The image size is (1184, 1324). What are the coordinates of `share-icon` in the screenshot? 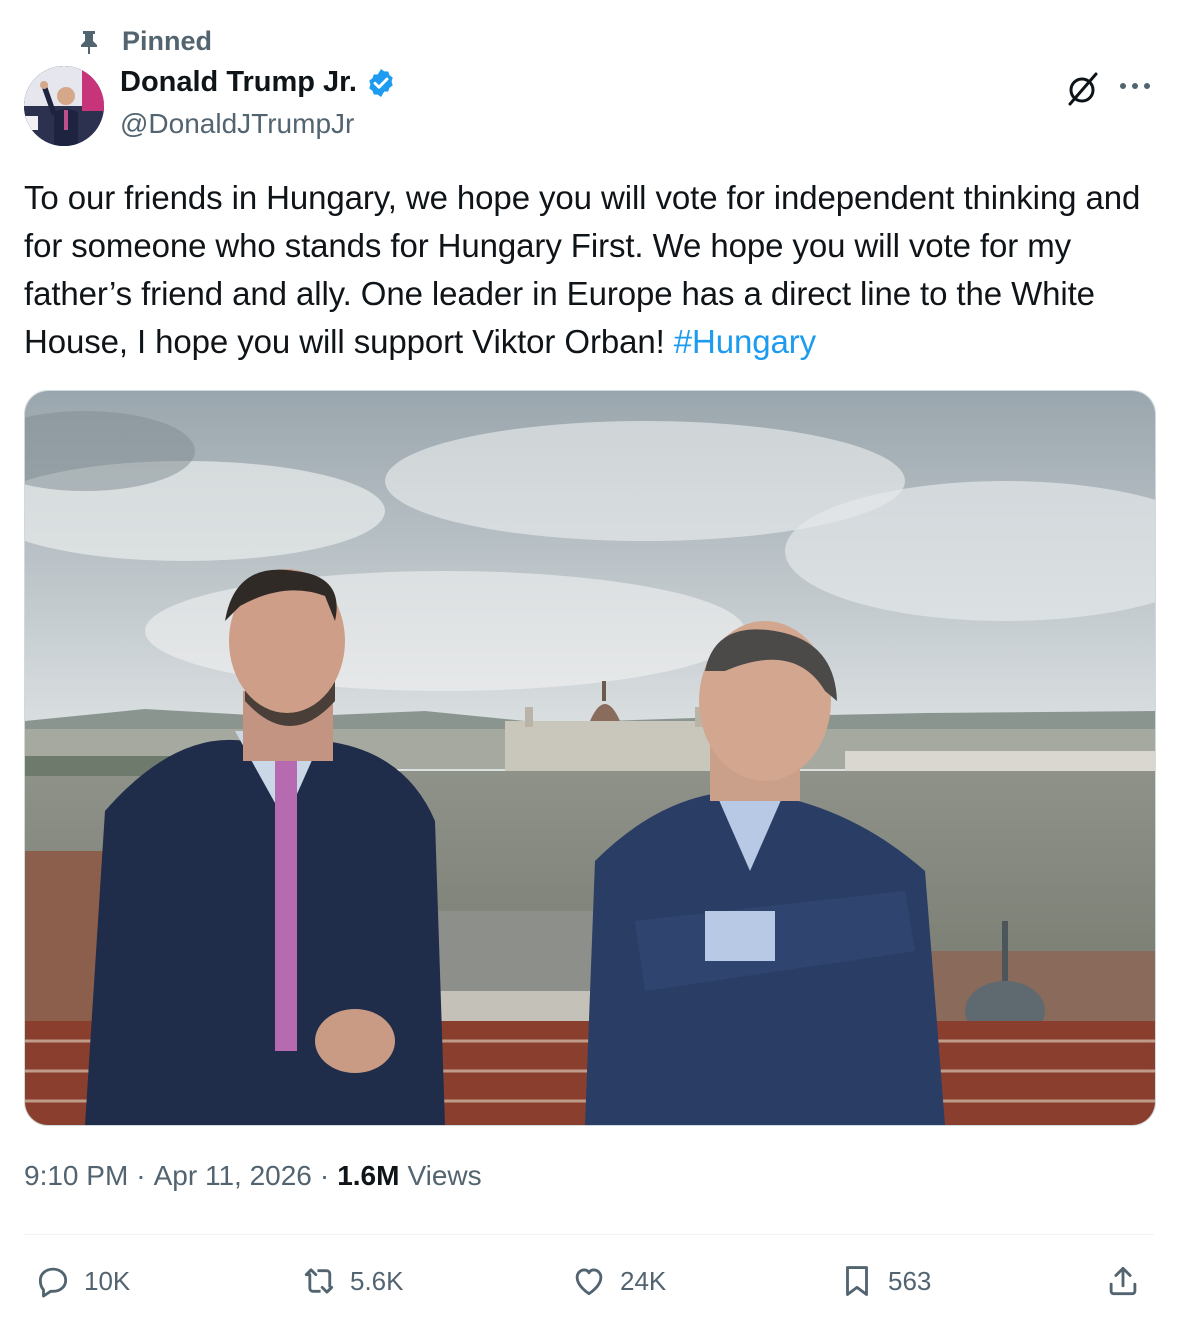 It's located at (1123, 1281).